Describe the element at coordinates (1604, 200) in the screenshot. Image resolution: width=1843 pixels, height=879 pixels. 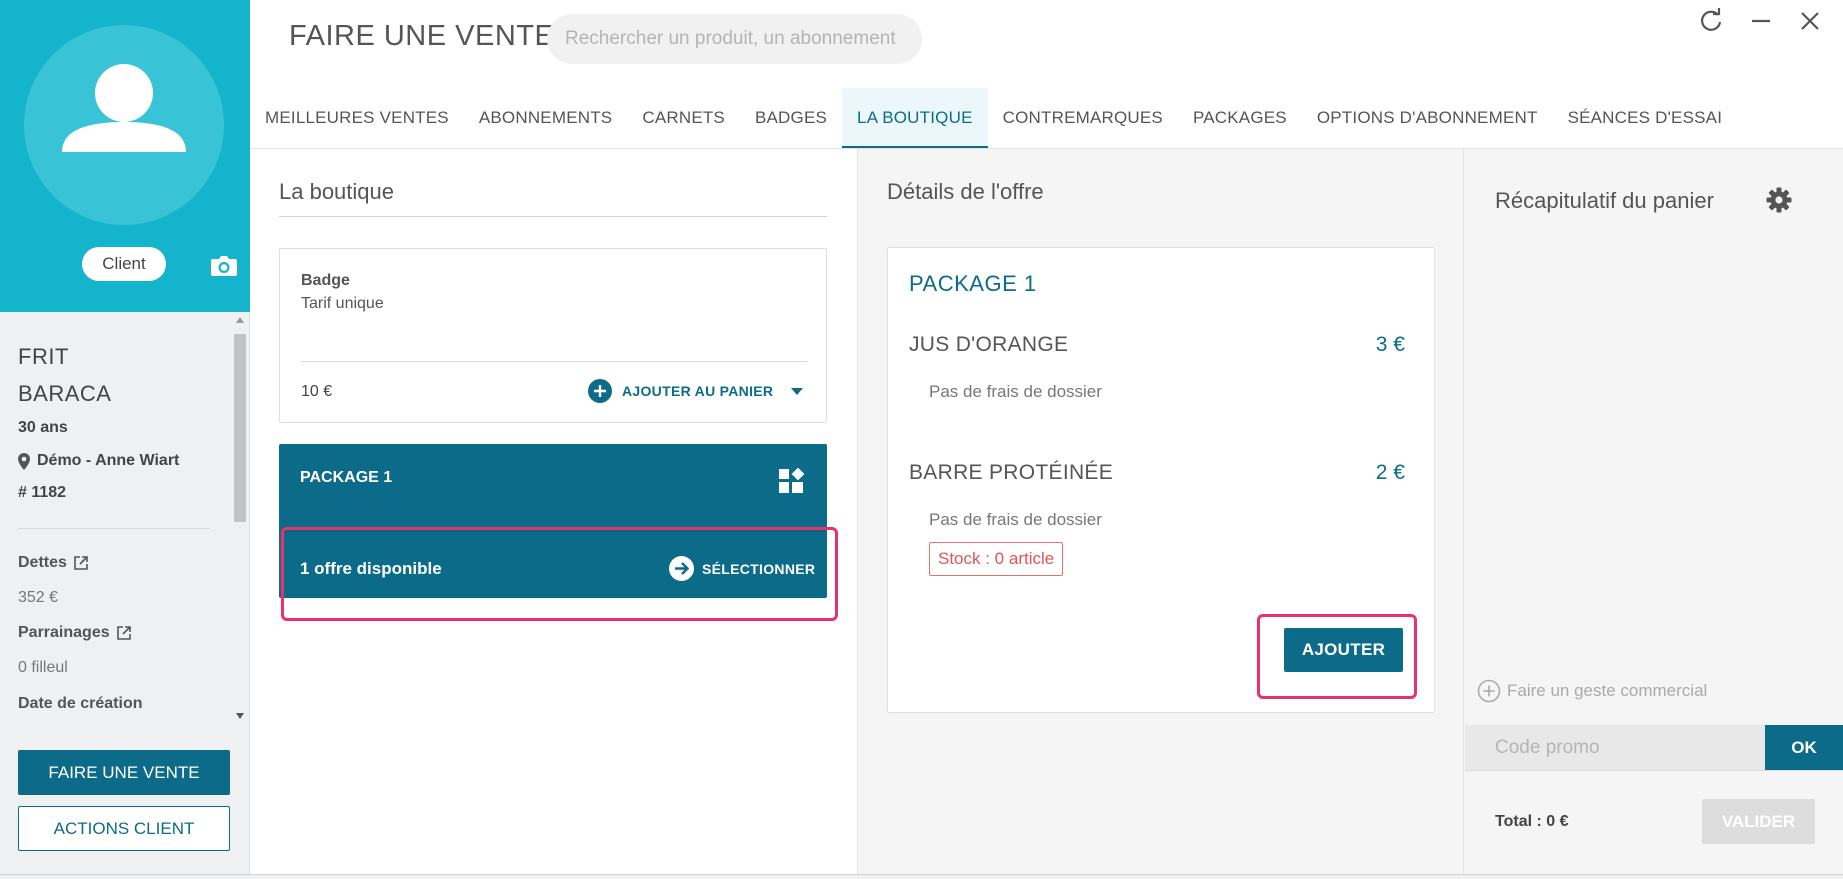
I see `cart-title: Récapitulatif du panier` at that location.